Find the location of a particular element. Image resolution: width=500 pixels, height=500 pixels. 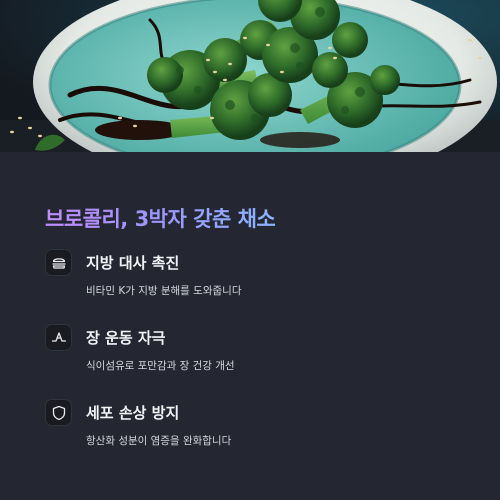

page-title: 브로콜리, 3박자 갖춘 채소 is located at coordinates (160, 218).